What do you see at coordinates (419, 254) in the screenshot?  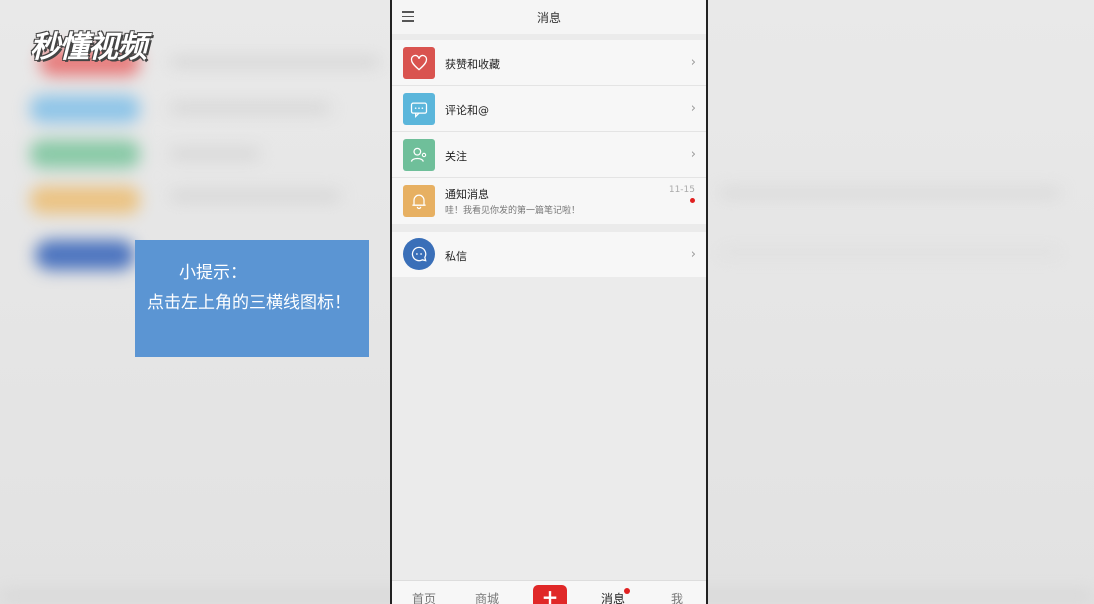 I see `chat-icon` at bounding box center [419, 254].